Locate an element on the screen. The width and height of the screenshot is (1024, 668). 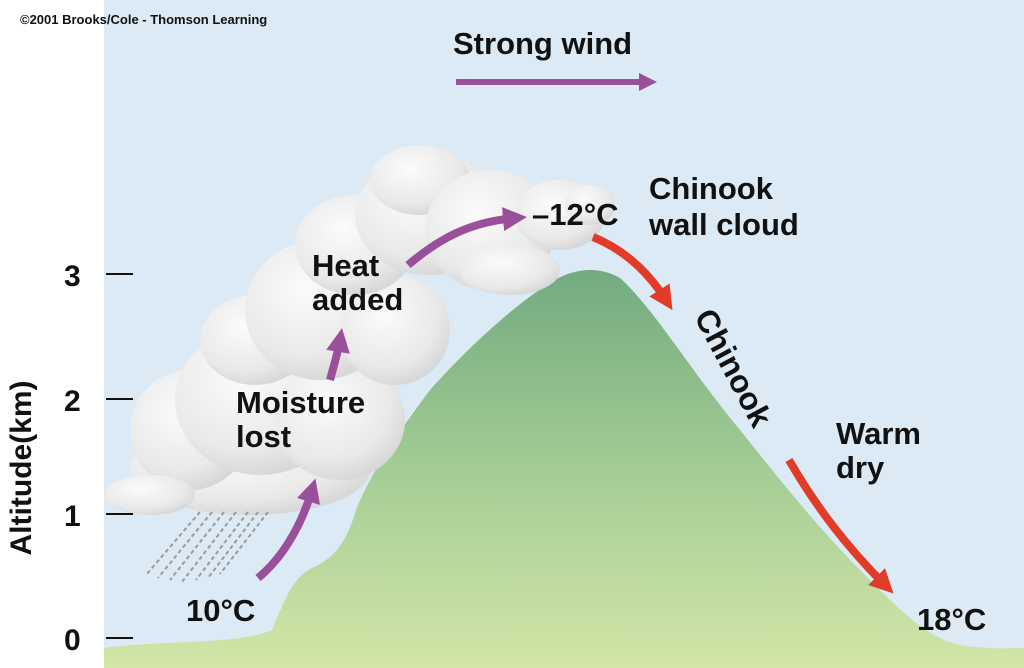
heat-added-line1: Heat is located at coordinates (346, 265).